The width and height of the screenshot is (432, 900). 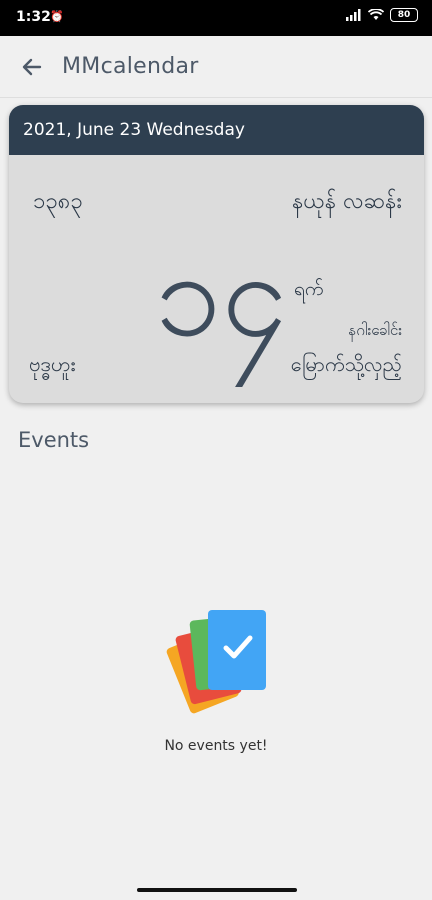 I want to click on empty-events-icon, so click(x=216, y=662).